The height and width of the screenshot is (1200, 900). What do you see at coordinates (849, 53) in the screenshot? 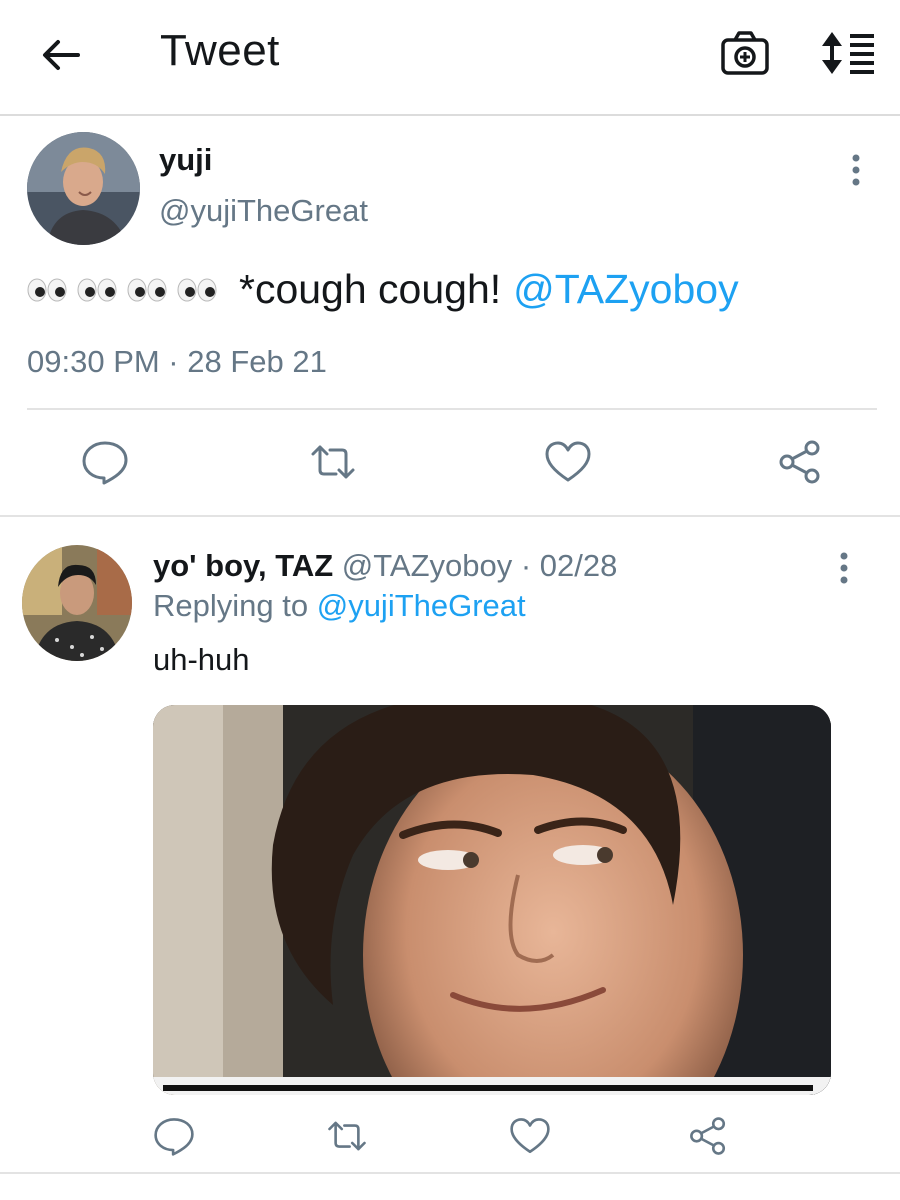
I see `sort-icon` at bounding box center [849, 53].